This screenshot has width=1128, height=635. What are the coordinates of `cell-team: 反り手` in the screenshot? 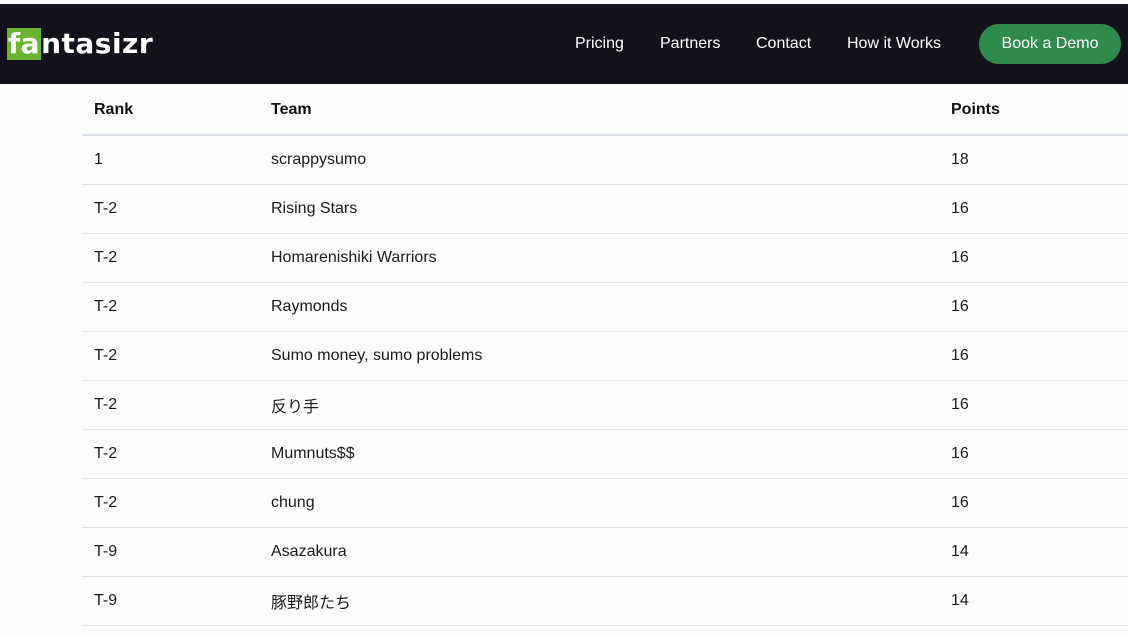 It's located at (599, 405).